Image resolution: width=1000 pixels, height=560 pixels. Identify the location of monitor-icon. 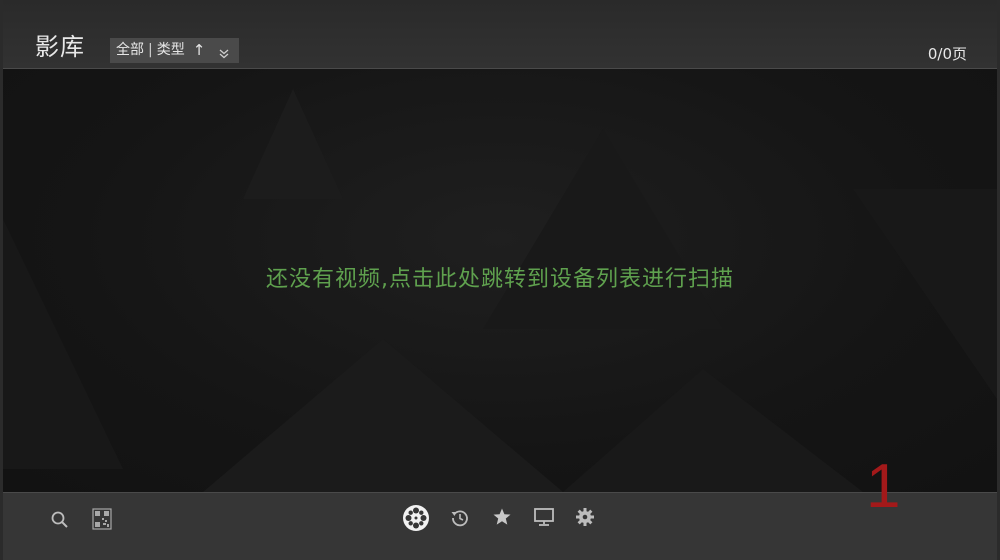
(544, 517).